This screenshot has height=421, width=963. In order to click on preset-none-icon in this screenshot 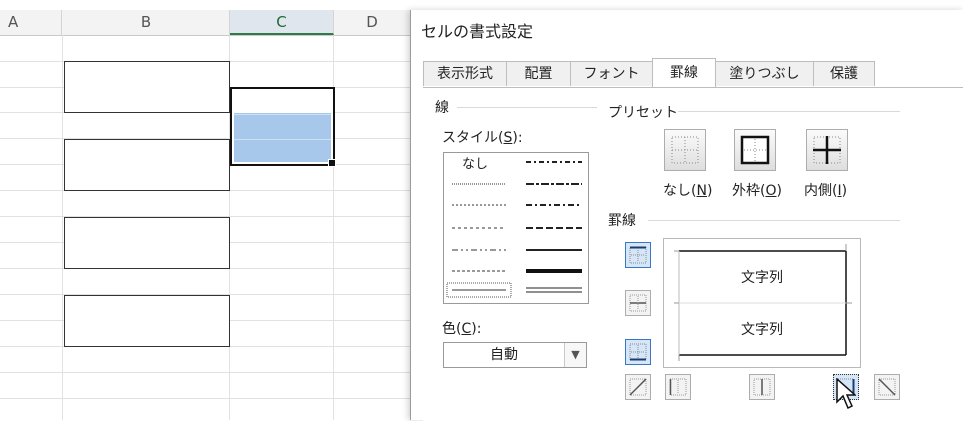, I will do `click(685, 150)`.